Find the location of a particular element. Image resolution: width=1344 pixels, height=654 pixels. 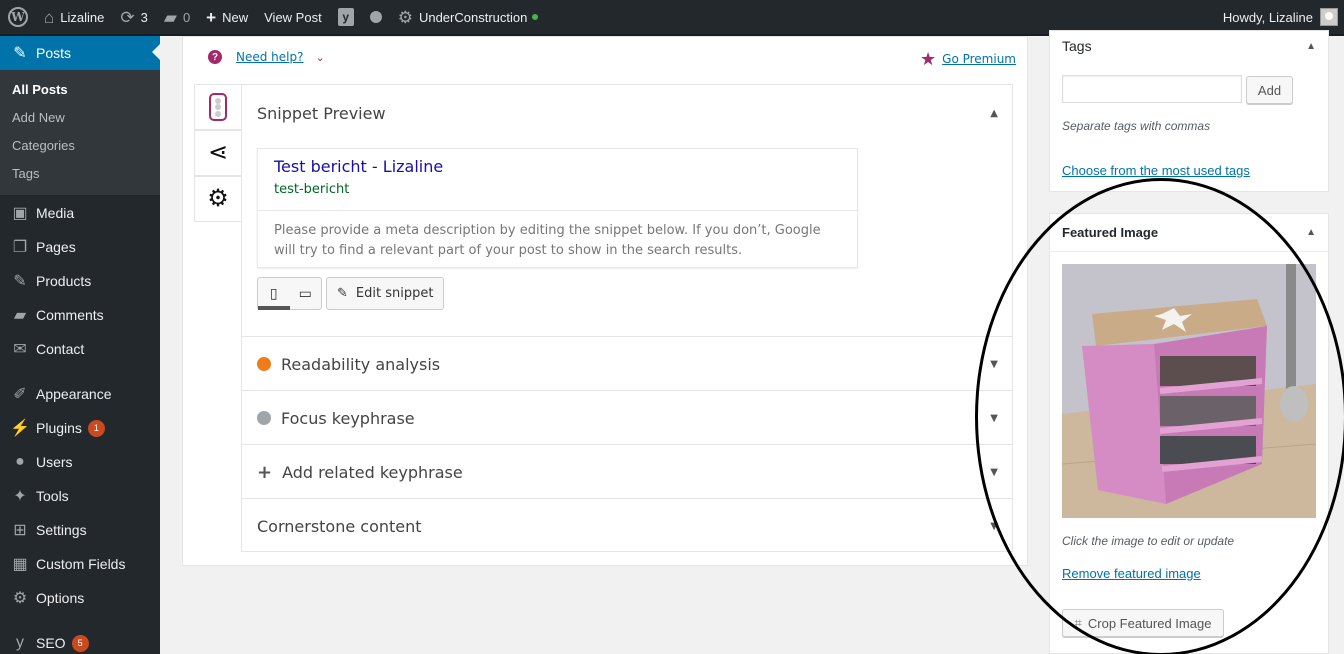

new-label: New is located at coordinates (235, 17).